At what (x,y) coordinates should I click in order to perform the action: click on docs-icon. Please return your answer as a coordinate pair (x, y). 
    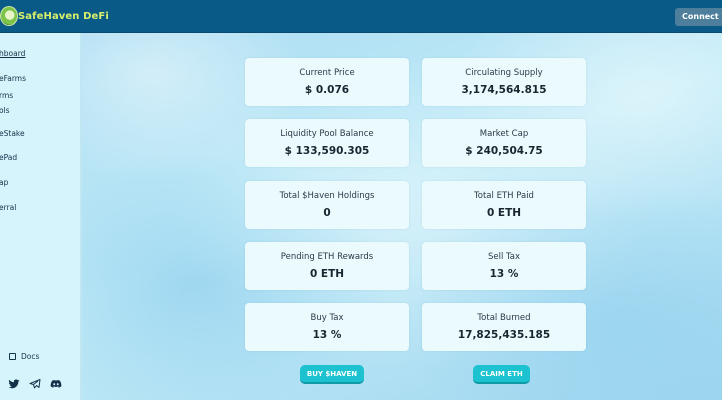
    Looking at the image, I should click on (12, 356).